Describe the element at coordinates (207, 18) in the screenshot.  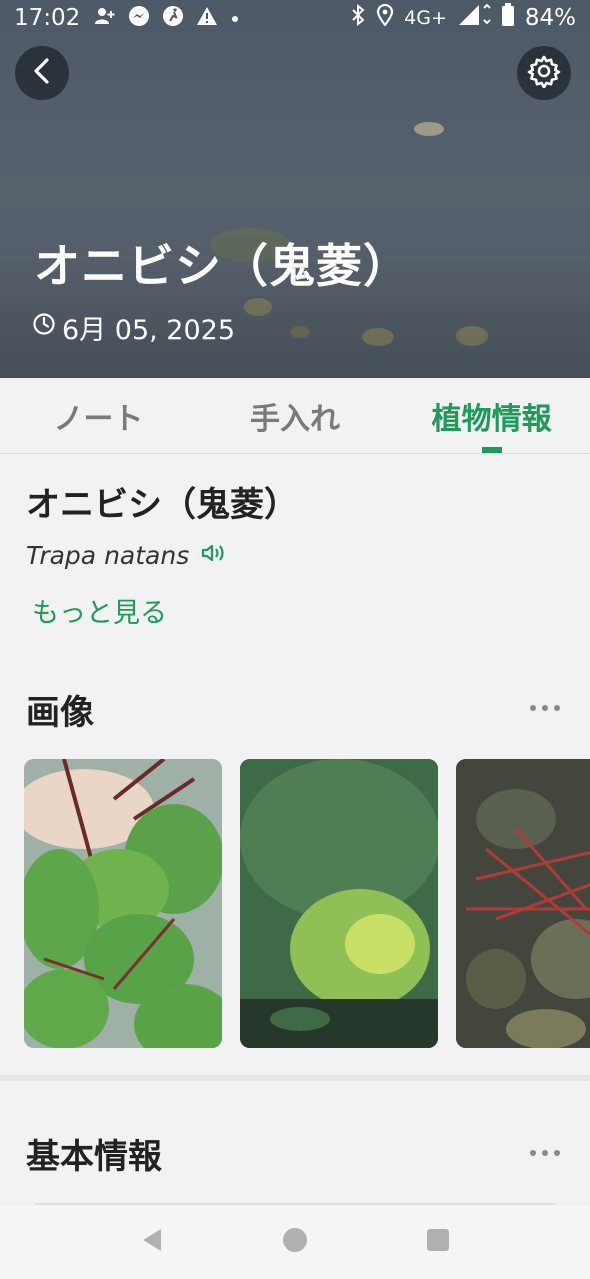
I see `warning-icon` at that location.